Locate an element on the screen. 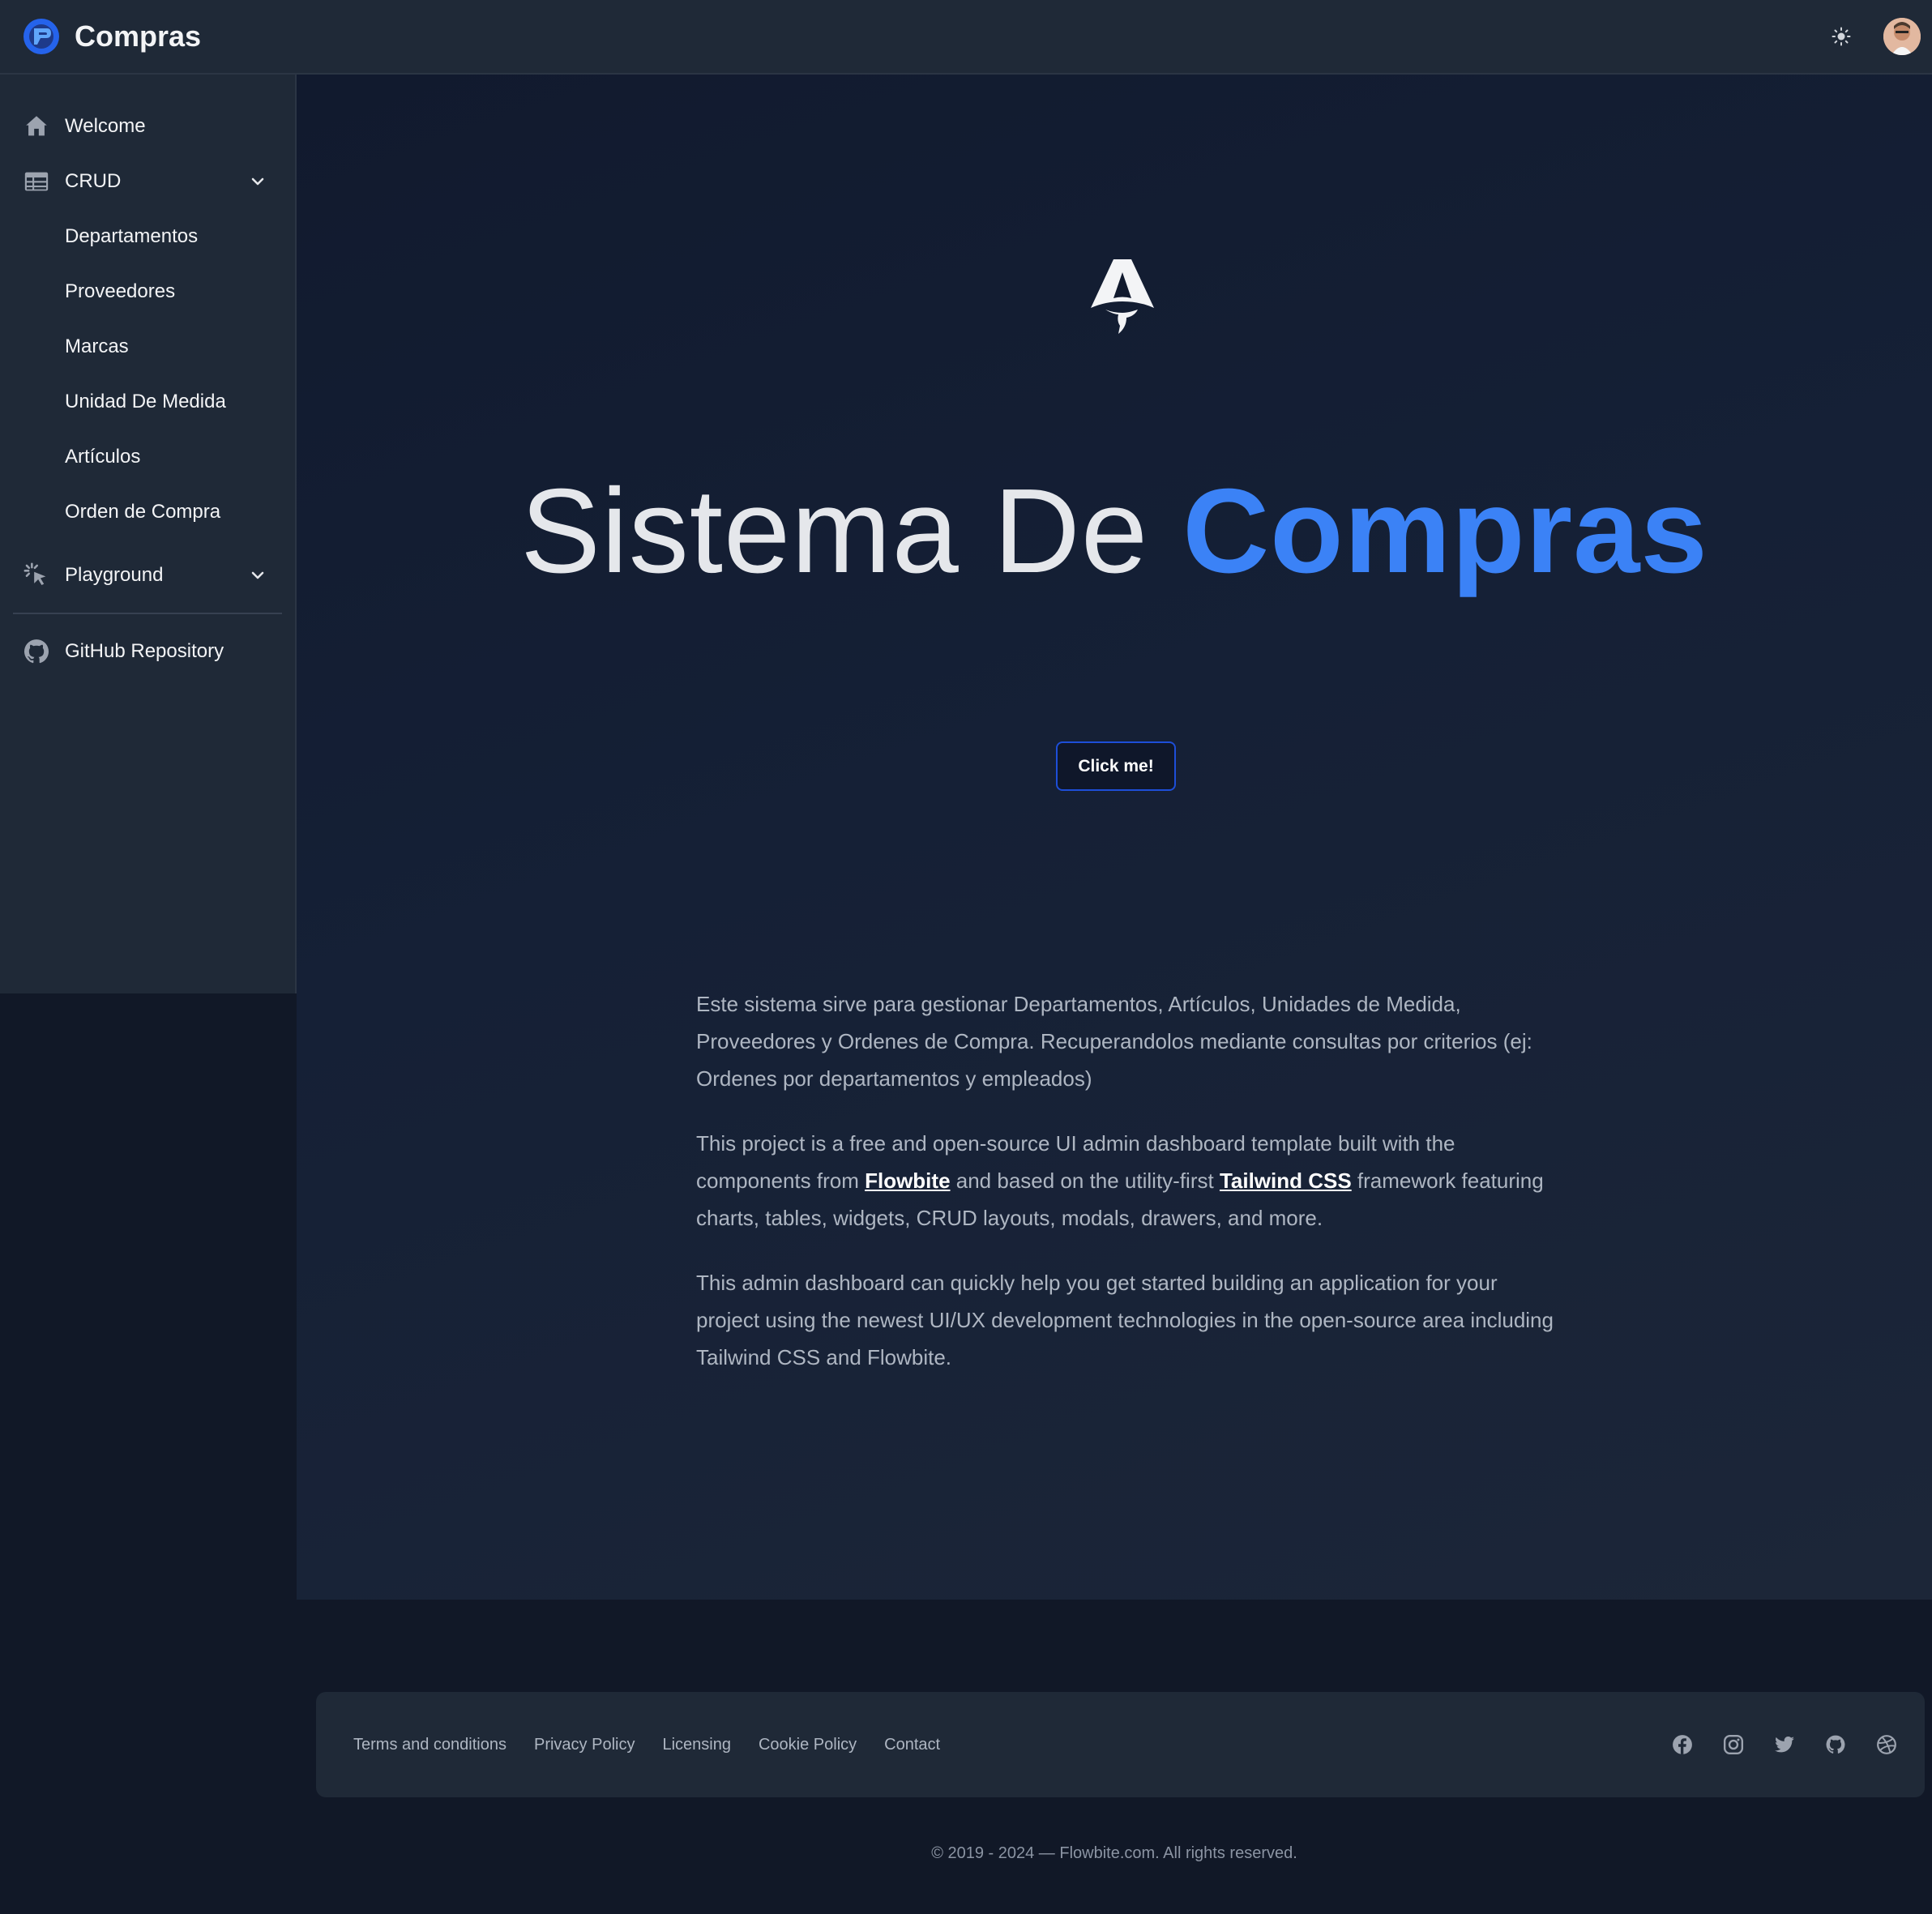  instagram-icon is located at coordinates (1734, 1744).